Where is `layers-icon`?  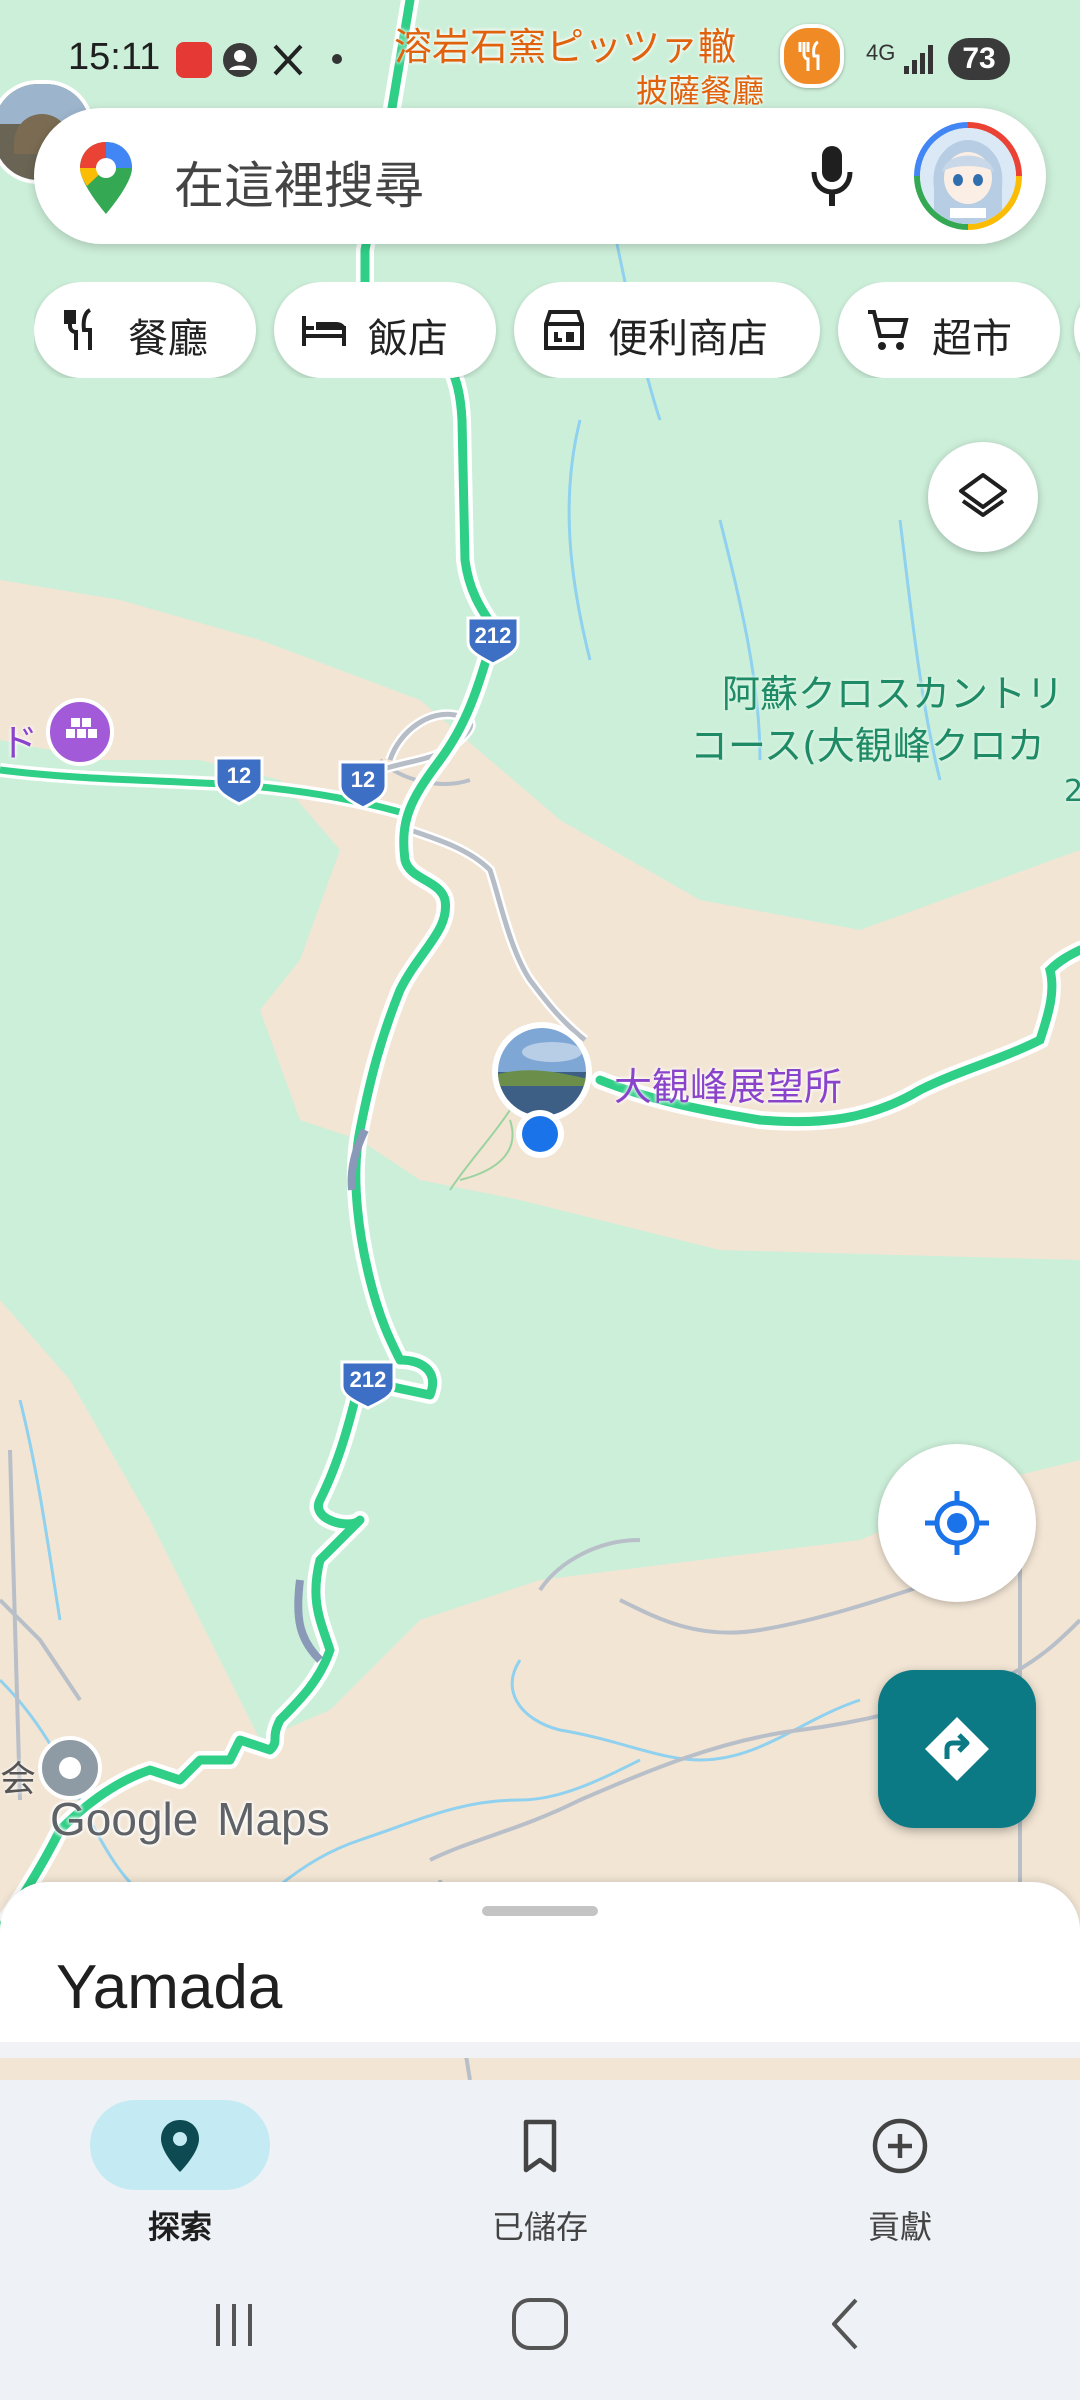 layers-icon is located at coordinates (983, 495).